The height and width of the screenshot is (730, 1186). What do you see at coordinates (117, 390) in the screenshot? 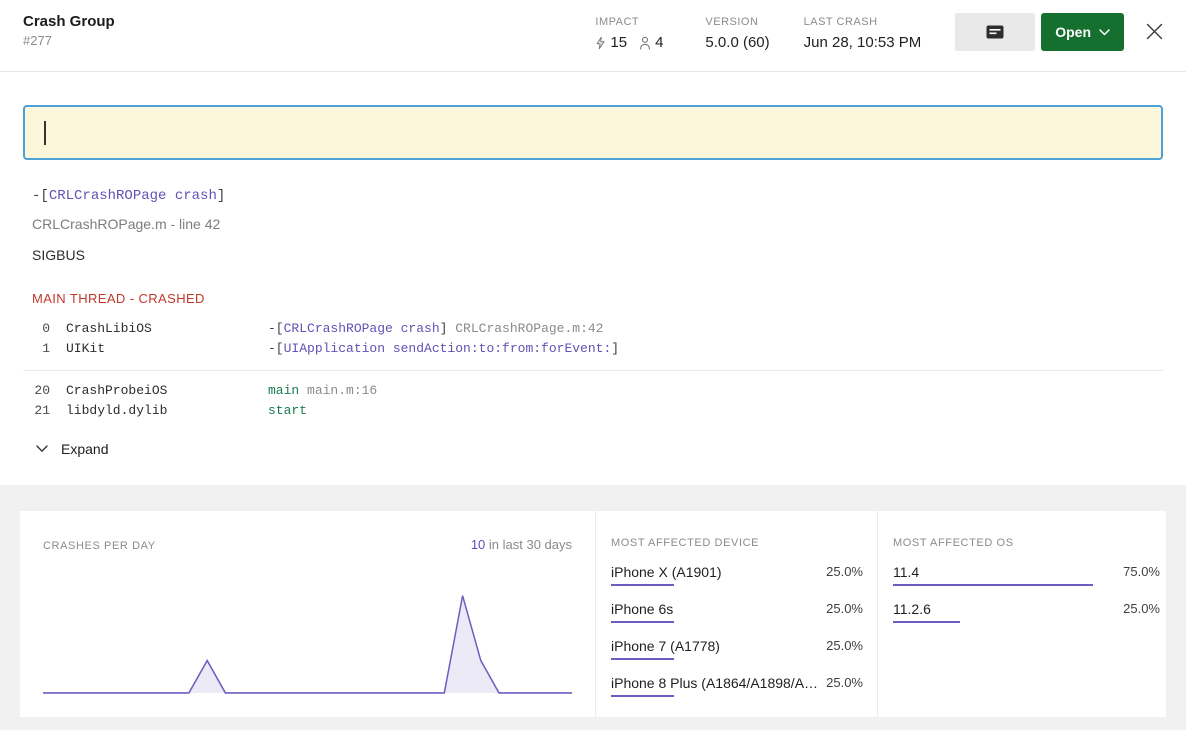
I see `frame-module: CrashProbeiOS` at bounding box center [117, 390].